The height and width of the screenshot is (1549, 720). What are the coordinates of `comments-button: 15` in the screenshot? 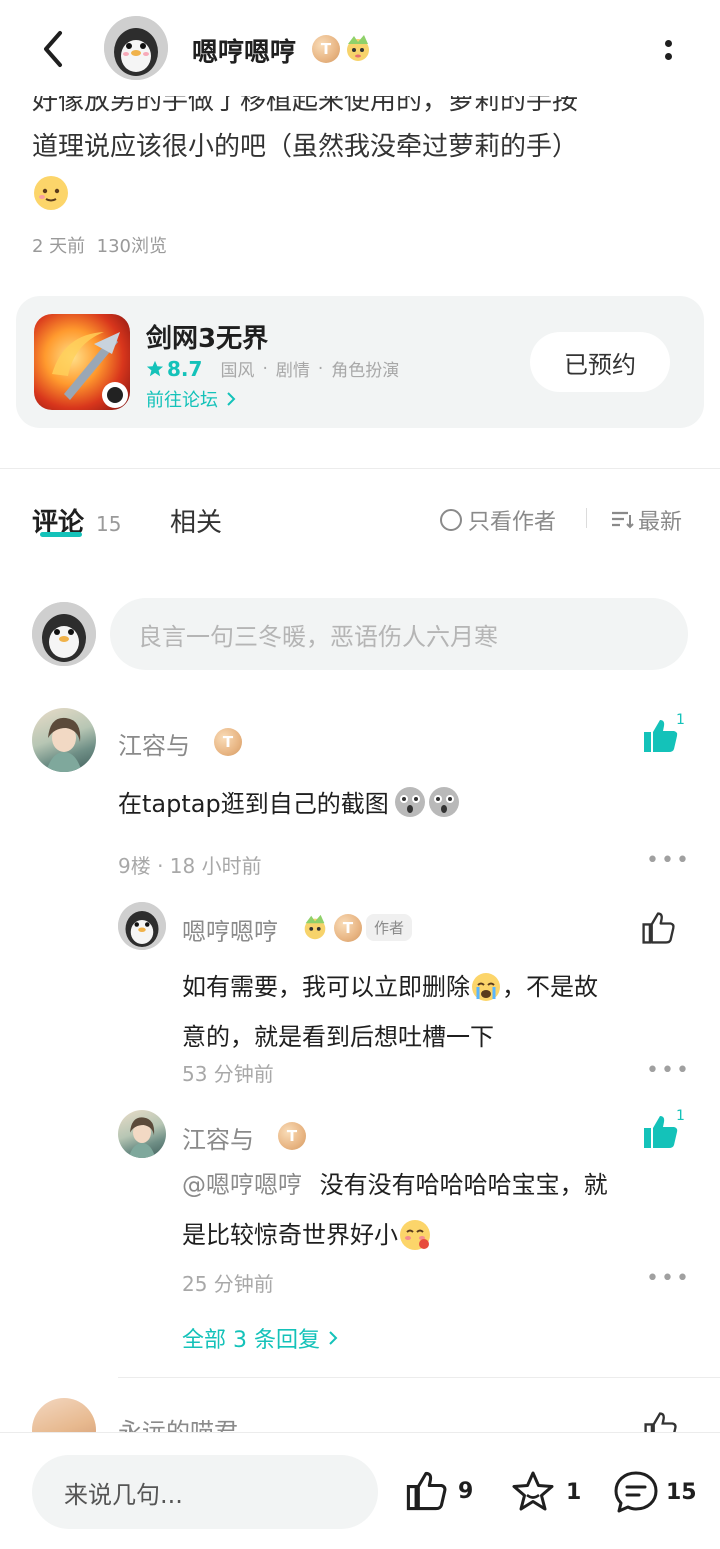 It's located at (654, 1492).